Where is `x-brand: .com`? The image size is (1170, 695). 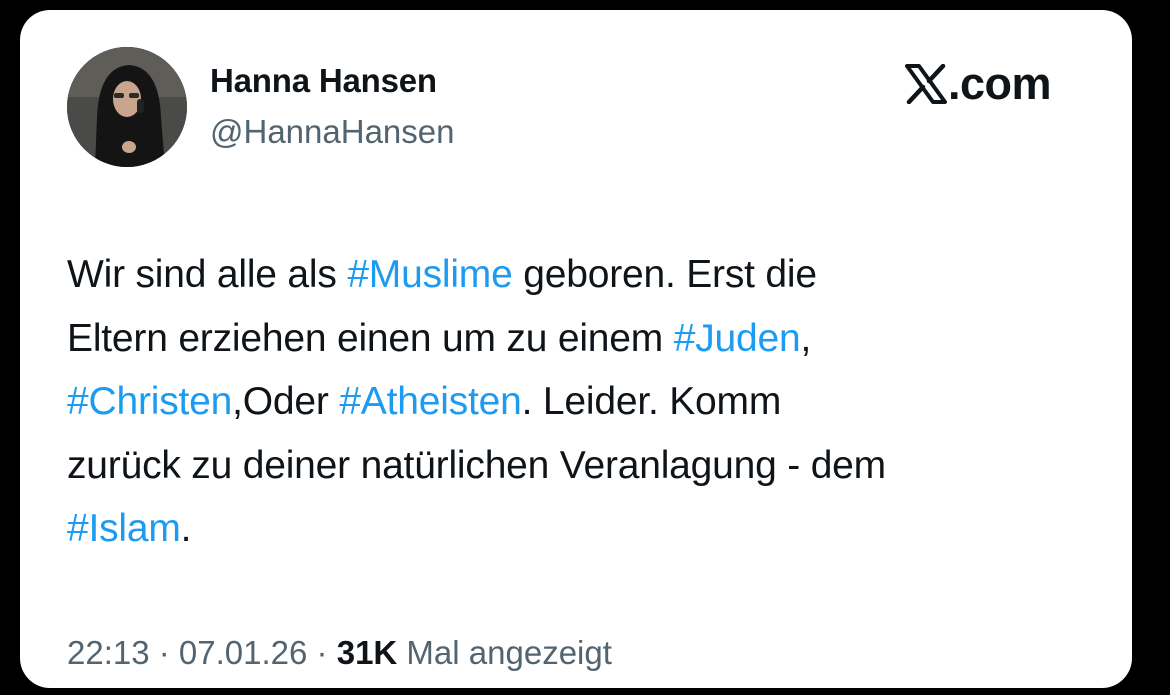
x-brand: .com is located at coordinates (978, 84).